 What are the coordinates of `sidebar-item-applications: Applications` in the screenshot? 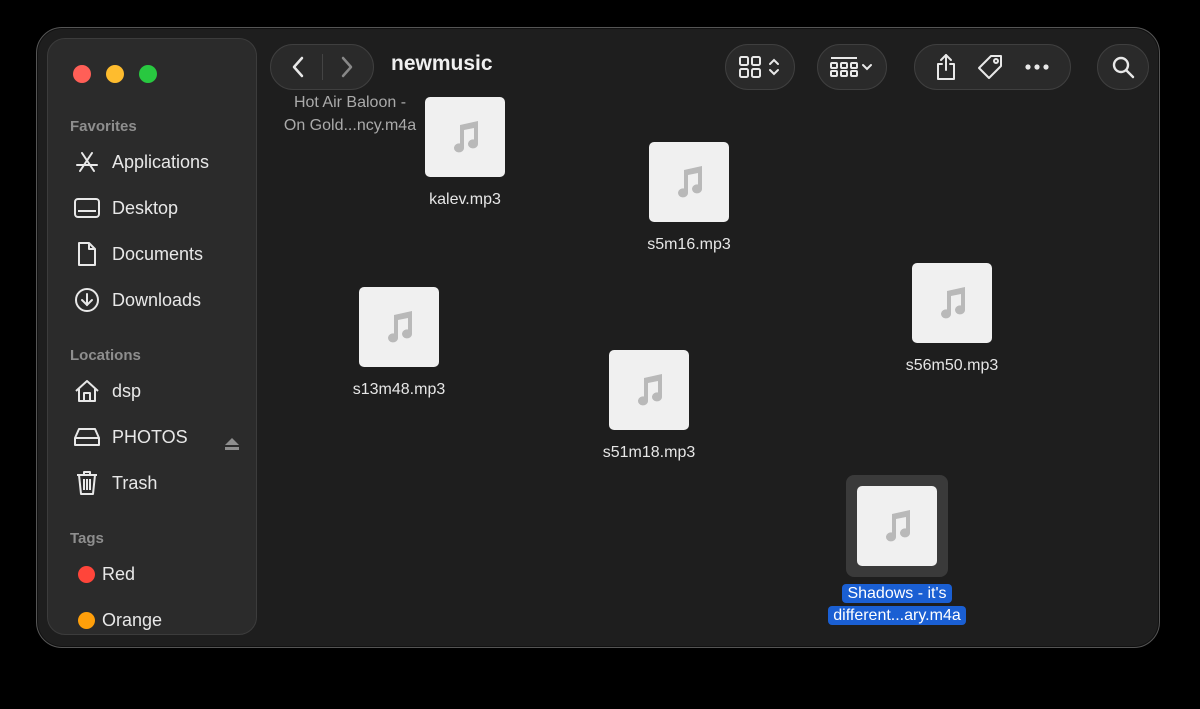 It's located at (159, 162).